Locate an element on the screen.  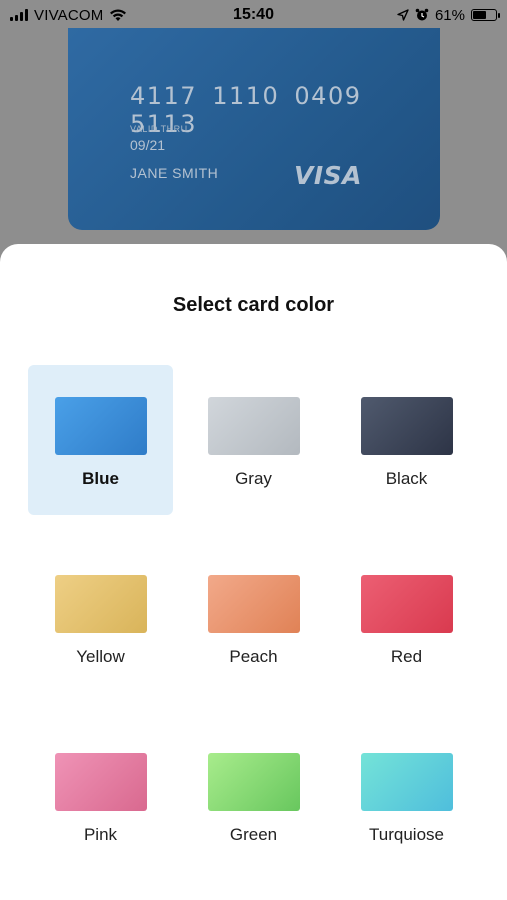
color-option-green: Green is located at coordinates (253, 796).